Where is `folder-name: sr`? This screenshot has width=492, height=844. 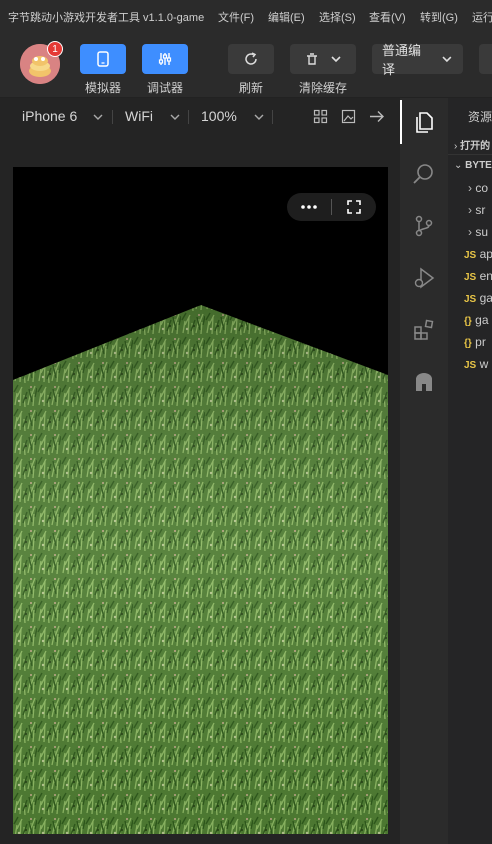 folder-name: sr is located at coordinates (480, 210).